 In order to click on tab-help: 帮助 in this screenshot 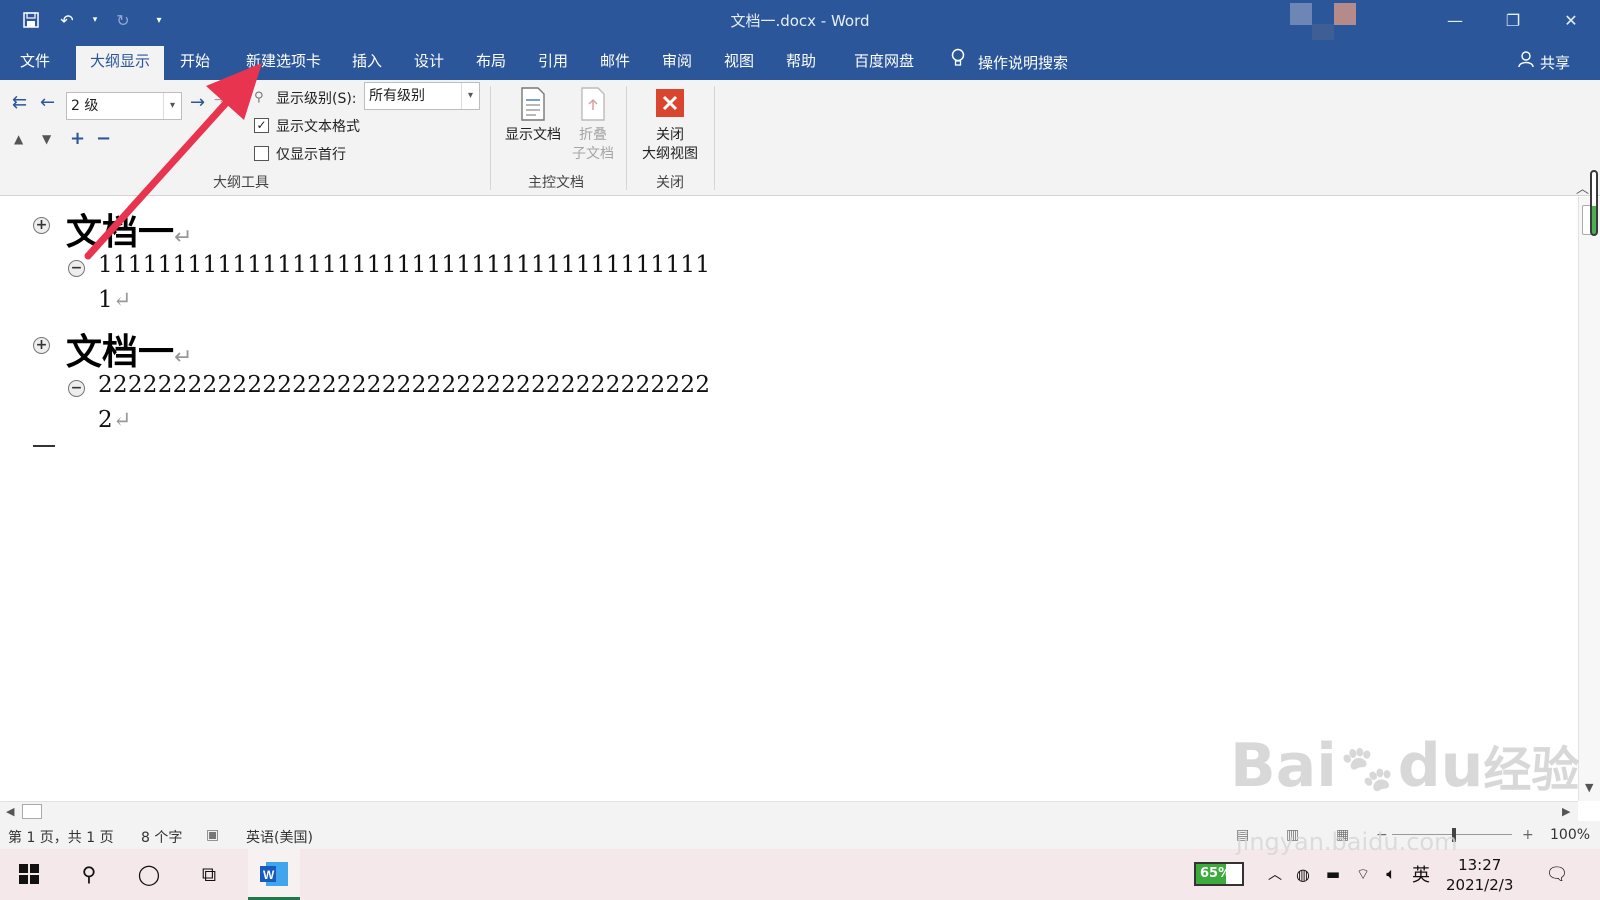, I will do `click(801, 63)`.